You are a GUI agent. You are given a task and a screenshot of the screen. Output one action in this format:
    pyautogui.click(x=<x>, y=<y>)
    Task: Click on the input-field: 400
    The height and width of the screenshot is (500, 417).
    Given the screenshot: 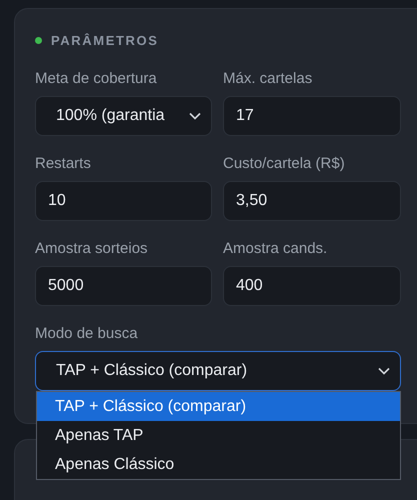 What is the action you would take?
    pyautogui.click(x=312, y=286)
    